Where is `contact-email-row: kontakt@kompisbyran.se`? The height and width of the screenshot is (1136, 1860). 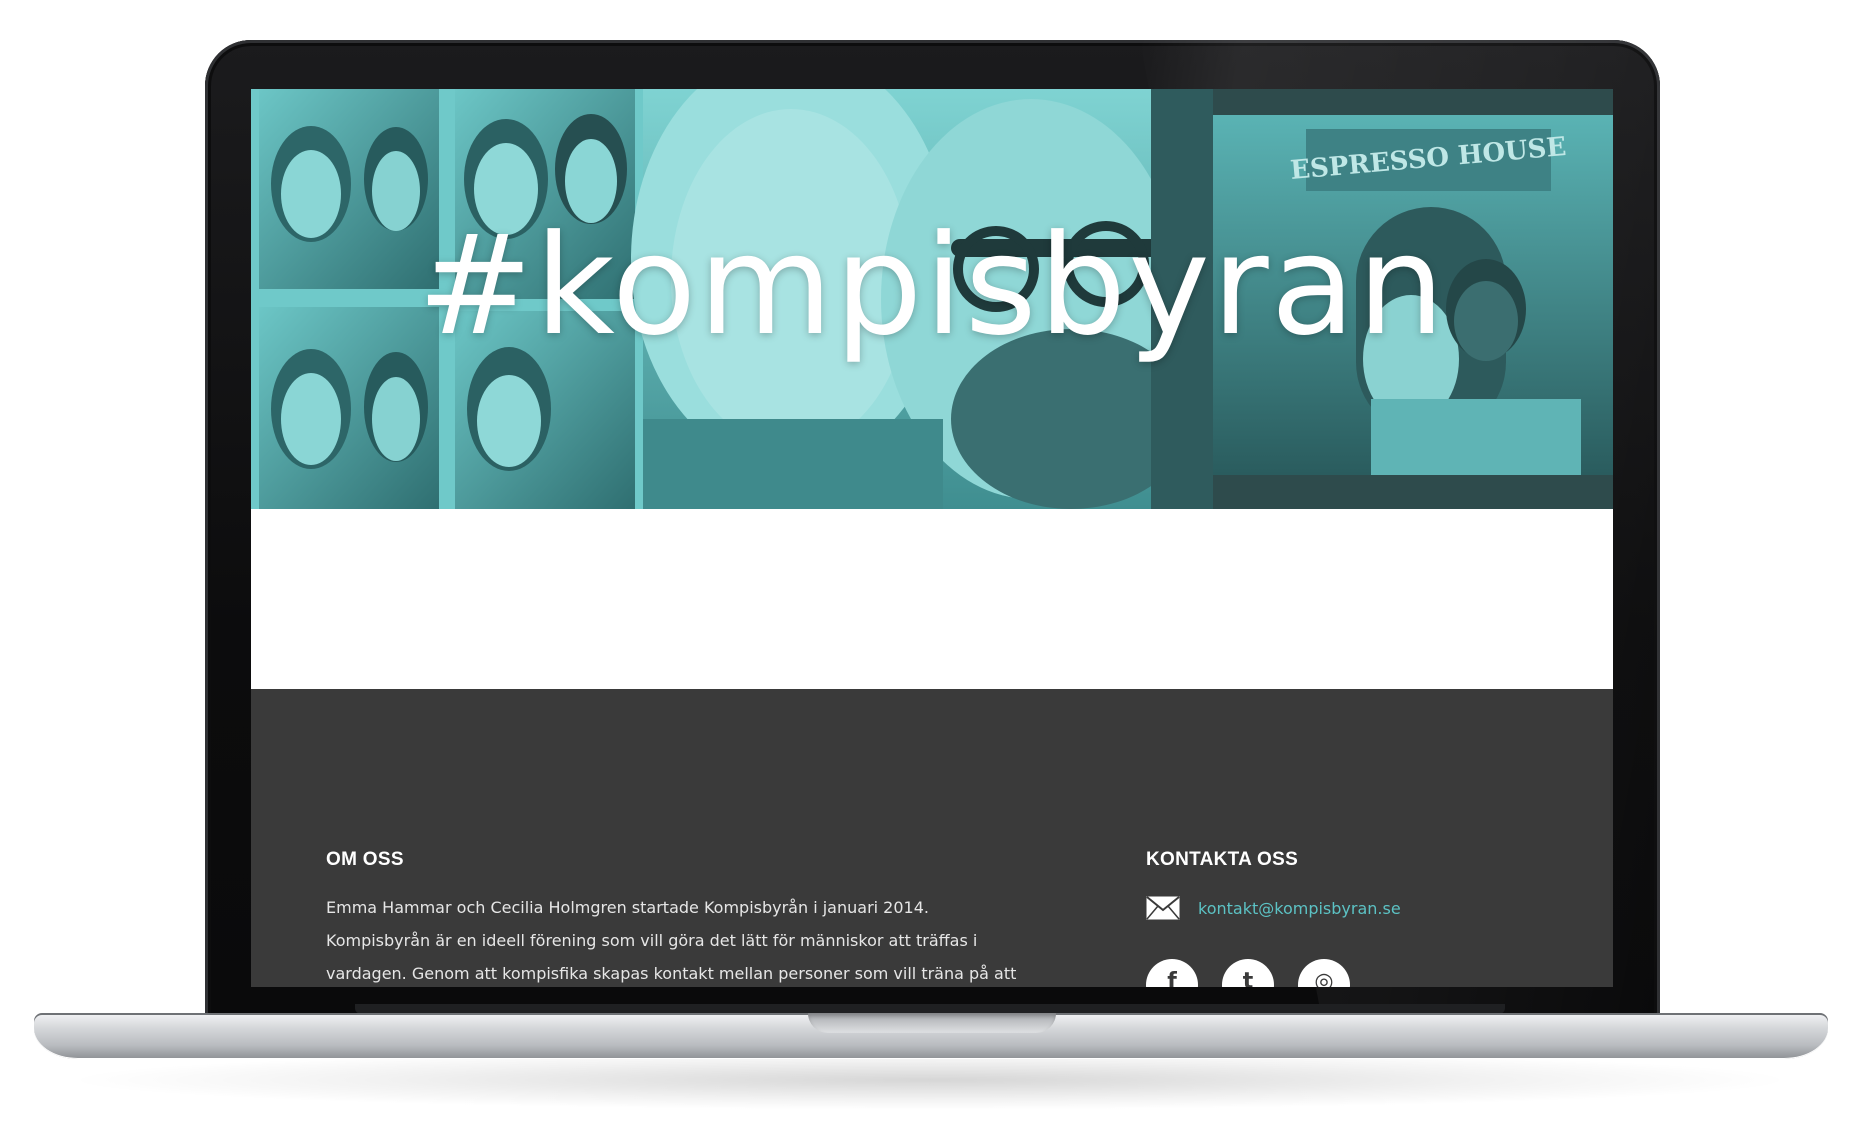
contact-email-row: kontakt@kompisbyran.se is located at coordinates (1356, 908).